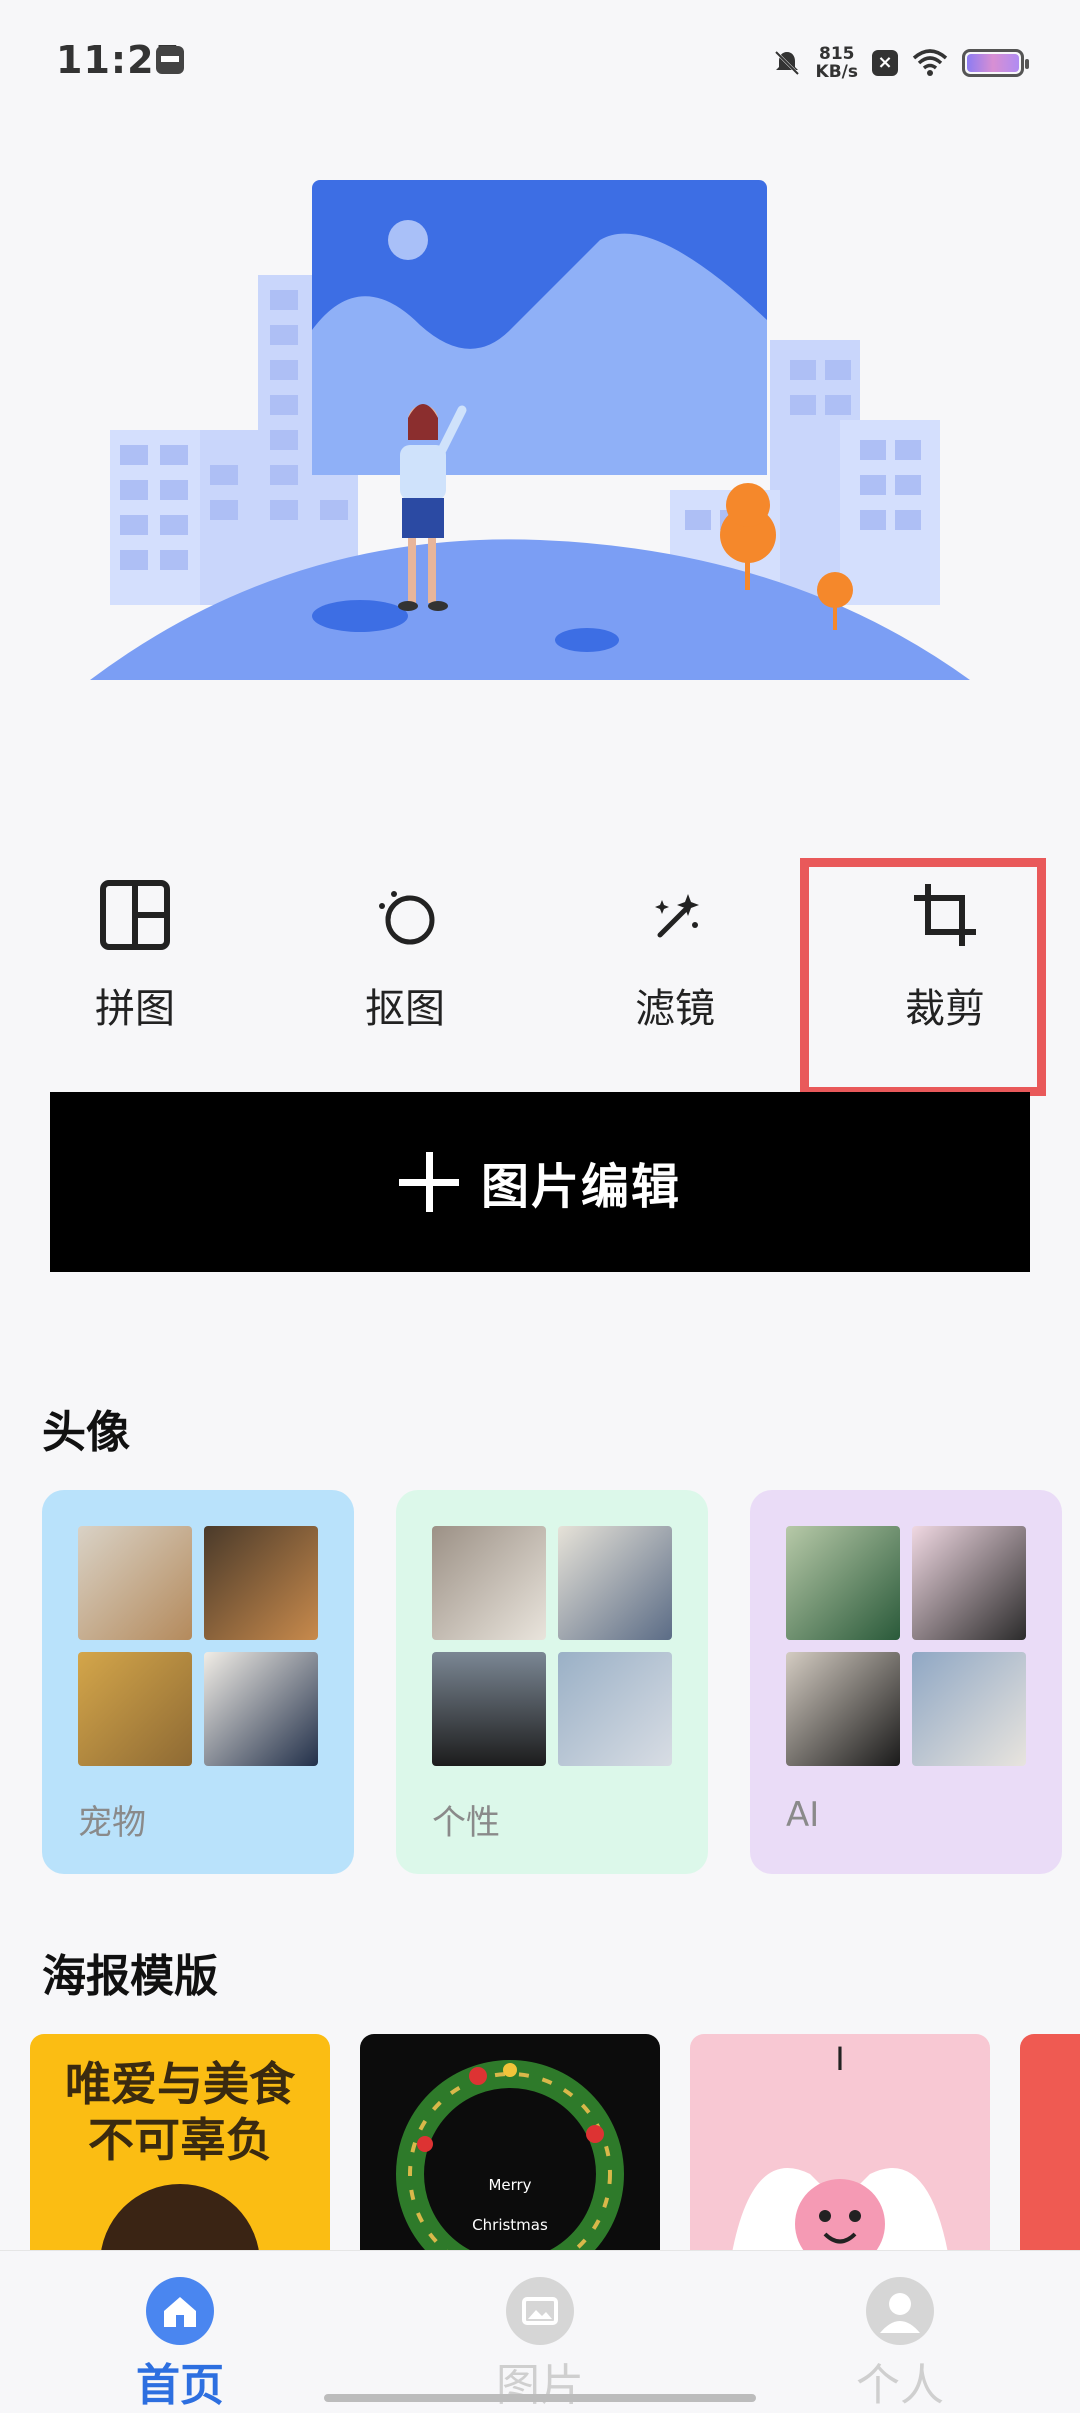  What do you see at coordinates (885, 63) in the screenshot?
I see `no-sim-icon: ×` at bounding box center [885, 63].